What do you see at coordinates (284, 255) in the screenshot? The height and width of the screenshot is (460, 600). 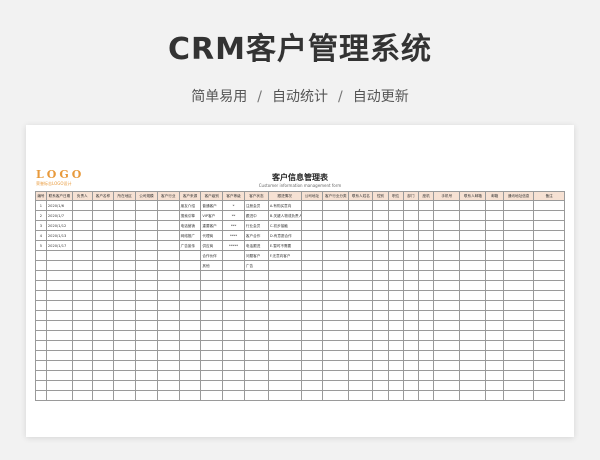 I see `table-cell: F.无意向客户` at bounding box center [284, 255].